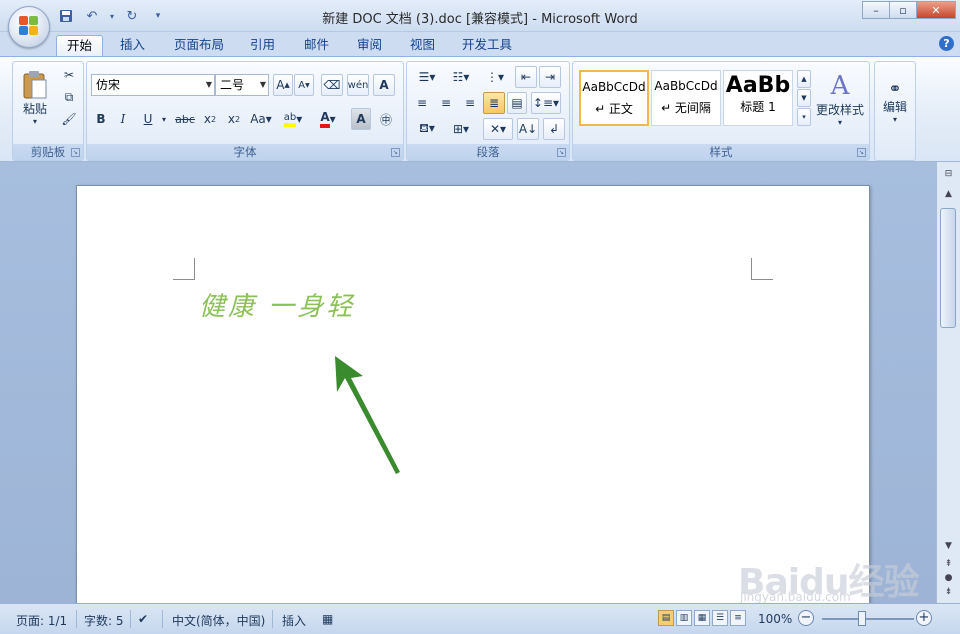 This screenshot has width=960, height=634. Describe the element at coordinates (184, 269) in the screenshot. I see `margin-marker-top-left` at that location.